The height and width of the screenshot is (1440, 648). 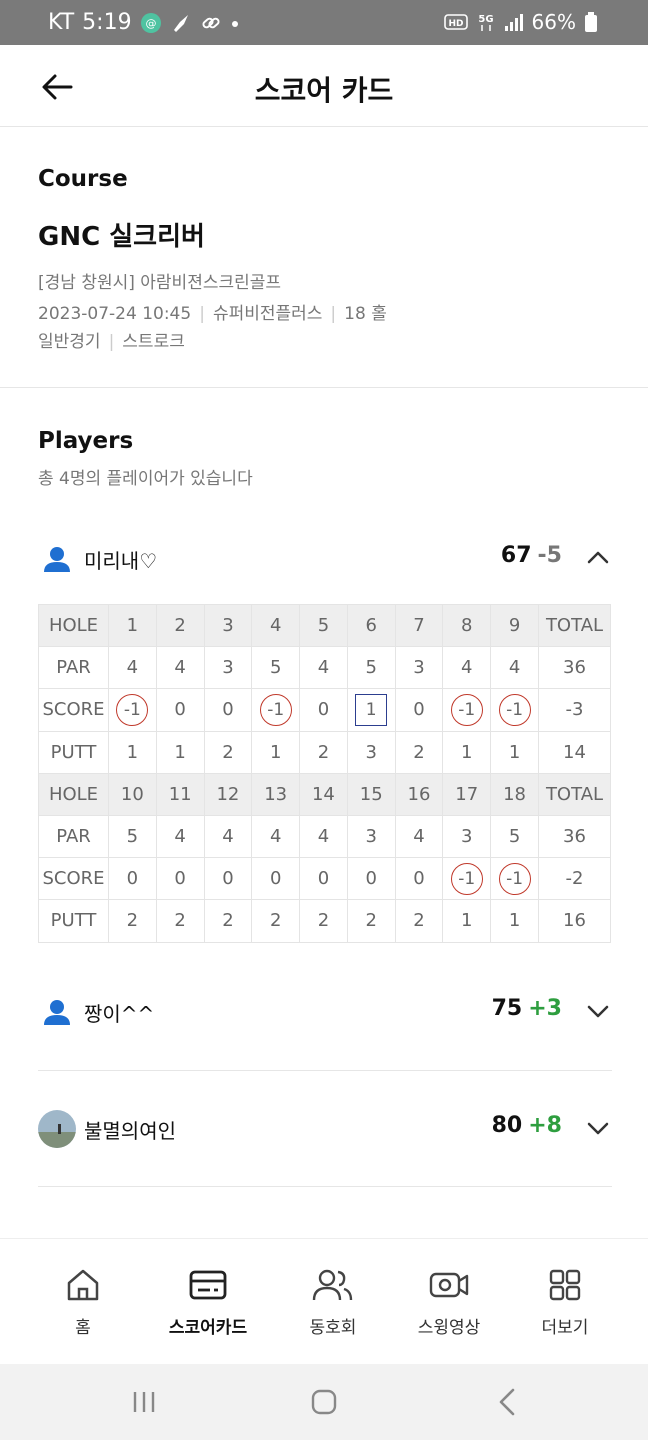 What do you see at coordinates (574, 794) in the screenshot?
I see `total-cell: TOTAL` at bounding box center [574, 794].